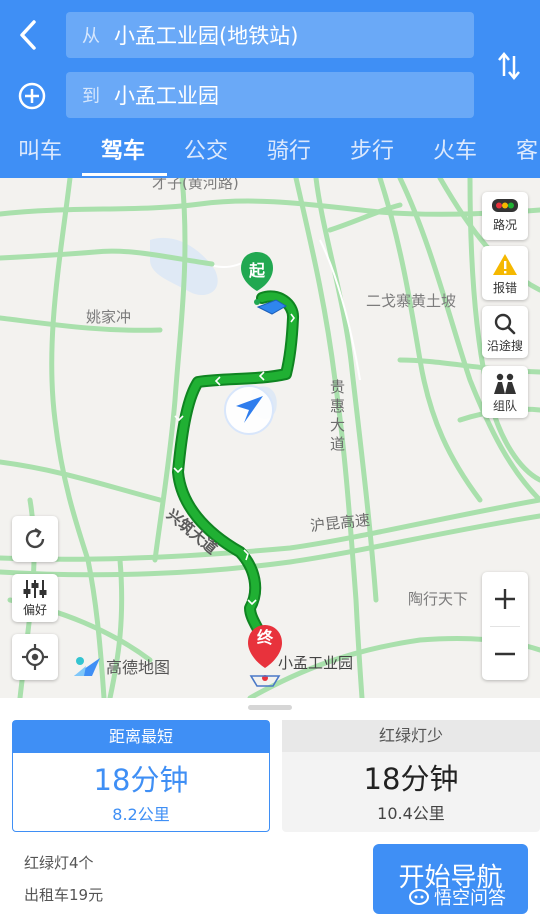  What do you see at coordinates (438, 599) in the screenshot?
I see `place-label: 陶行天下` at bounding box center [438, 599].